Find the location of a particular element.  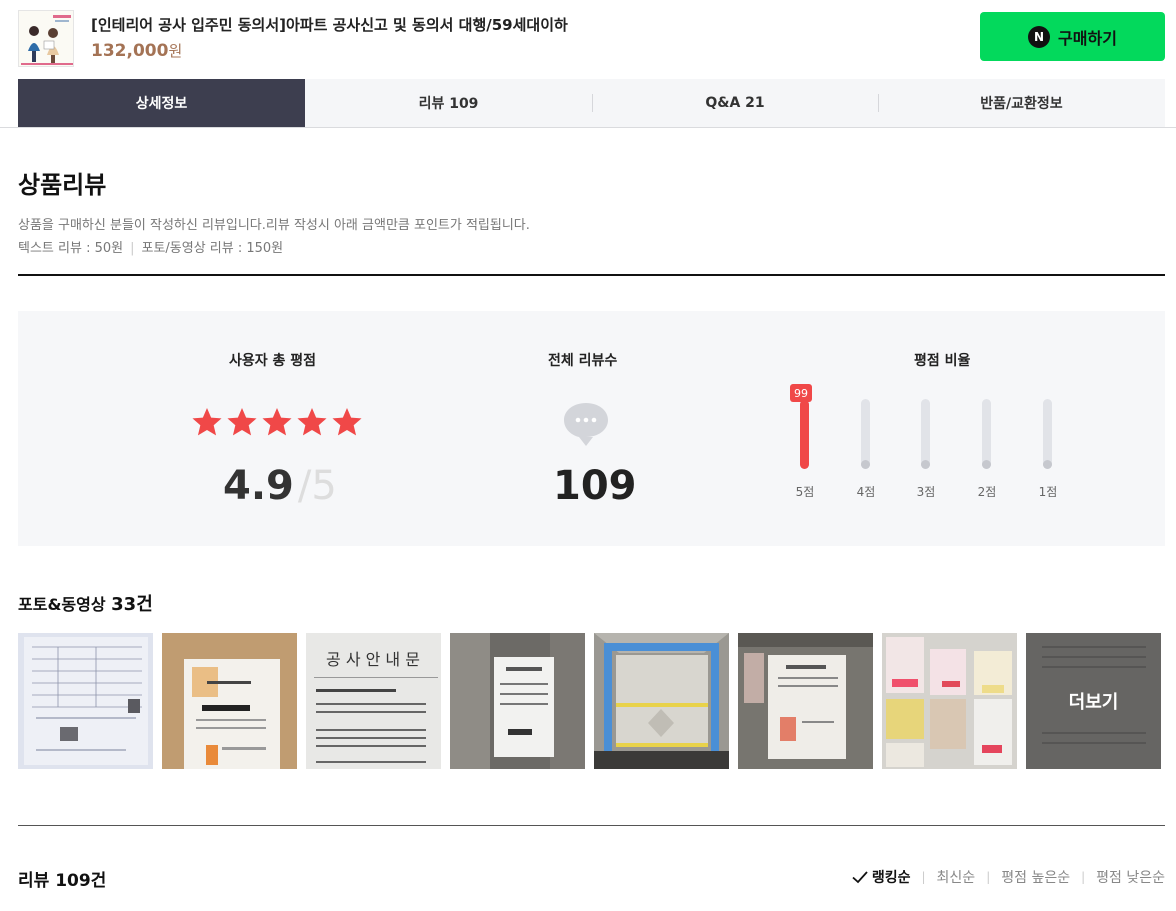

ratio-label: 2점 is located at coordinates (987, 492).